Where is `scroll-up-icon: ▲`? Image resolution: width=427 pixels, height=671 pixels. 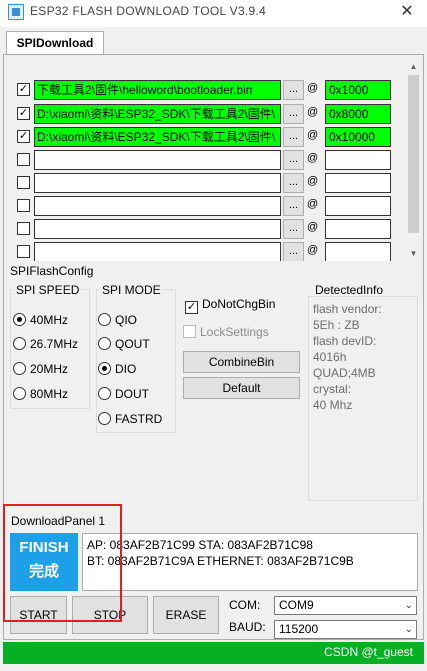 scroll-up-icon: ▲ is located at coordinates (413, 66).